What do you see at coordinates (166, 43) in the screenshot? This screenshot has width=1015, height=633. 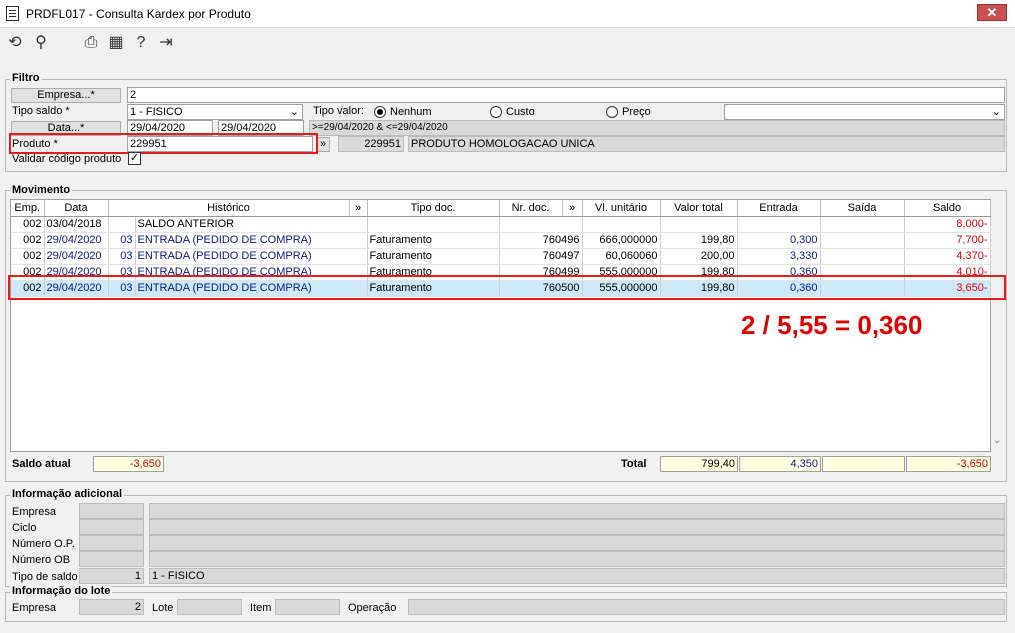 I see `exit-icon: ⇥` at bounding box center [166, 43].